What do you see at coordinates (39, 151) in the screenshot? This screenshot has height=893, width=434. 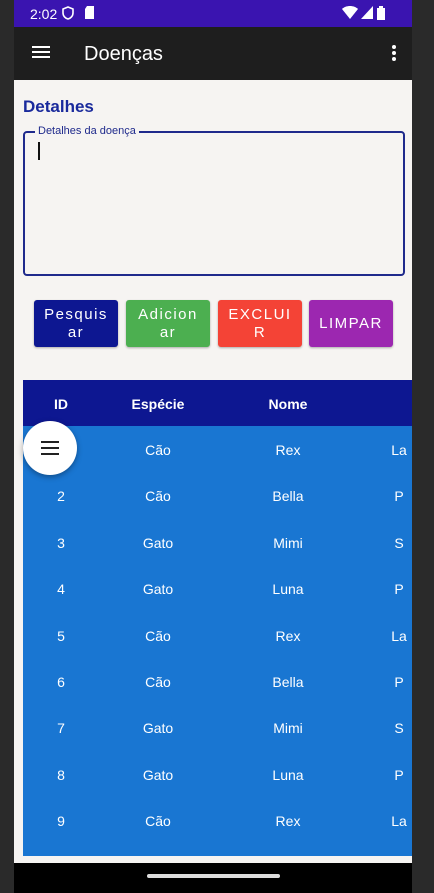 I see `text-cursor` at bounding box center [39, 151].